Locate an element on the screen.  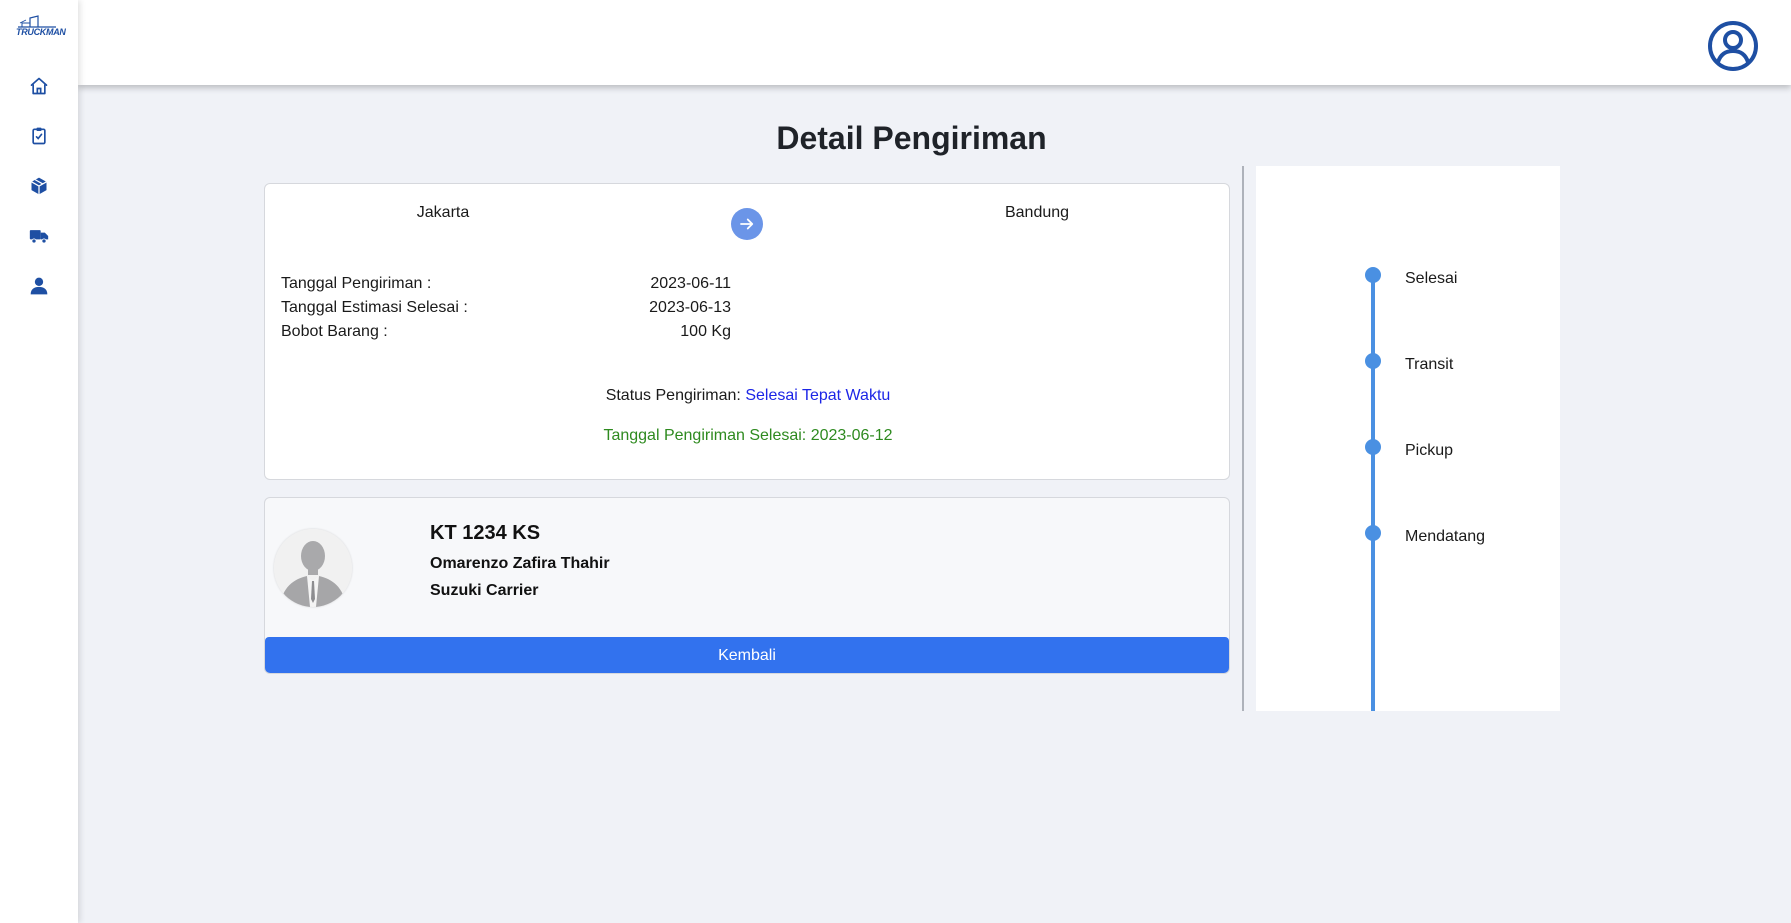
home-icon is located at coordinates (39, 86).